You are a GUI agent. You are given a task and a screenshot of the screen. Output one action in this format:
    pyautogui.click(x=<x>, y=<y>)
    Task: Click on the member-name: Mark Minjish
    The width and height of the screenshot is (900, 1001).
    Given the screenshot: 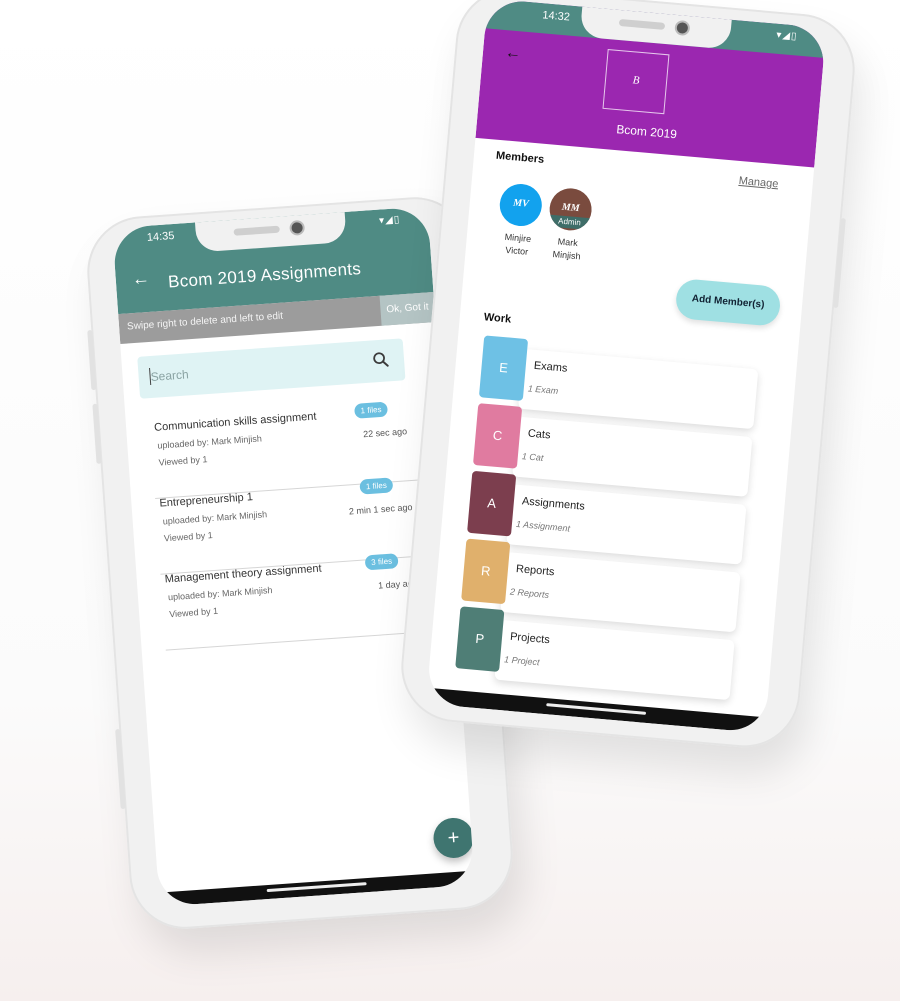 What is the action you would take?
    pyautogui.click(x=567, y=249)
    